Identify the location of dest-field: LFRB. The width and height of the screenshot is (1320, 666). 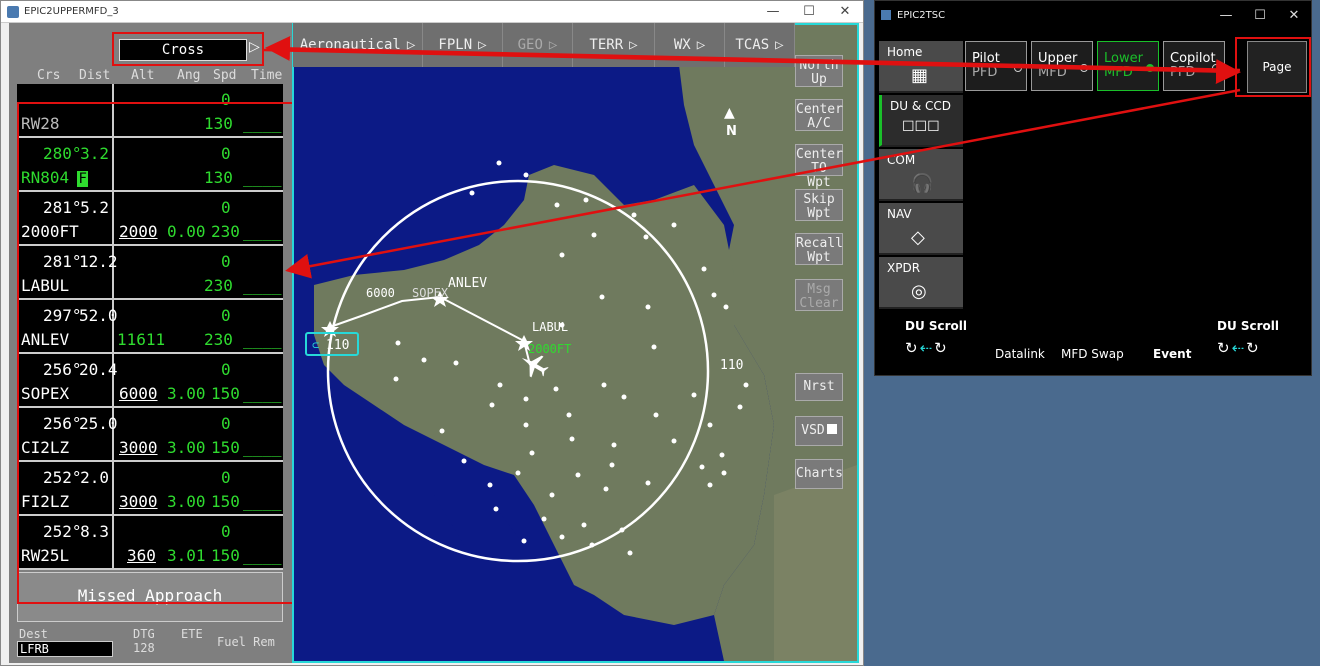
(65, 649).